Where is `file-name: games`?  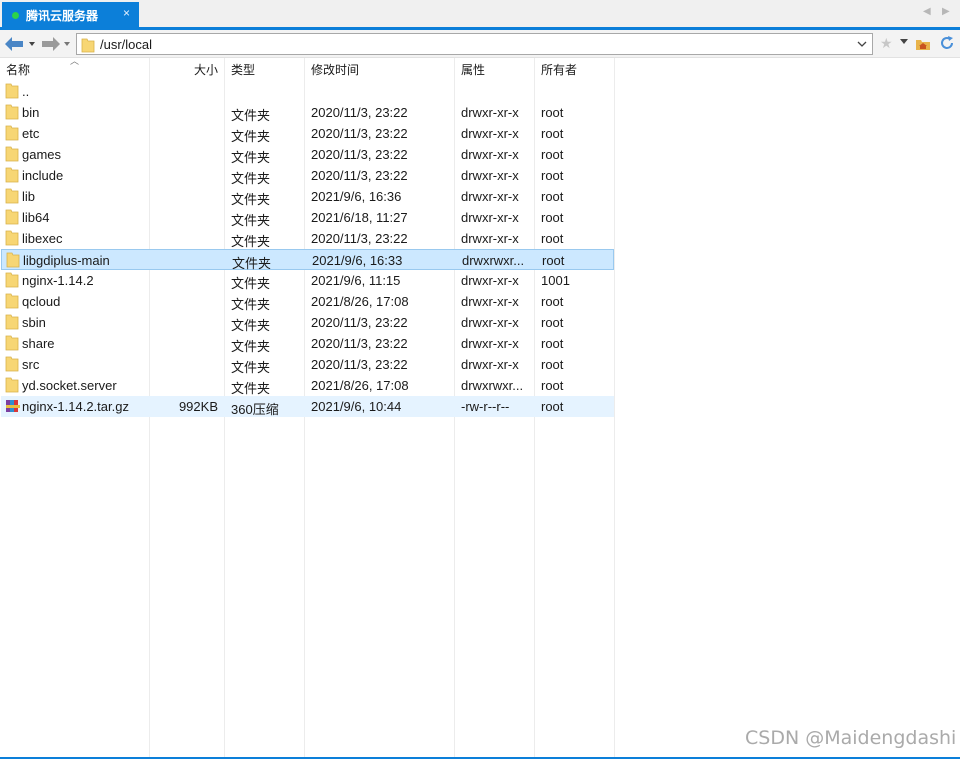
file-name: games is located at coordinates (42, 154).